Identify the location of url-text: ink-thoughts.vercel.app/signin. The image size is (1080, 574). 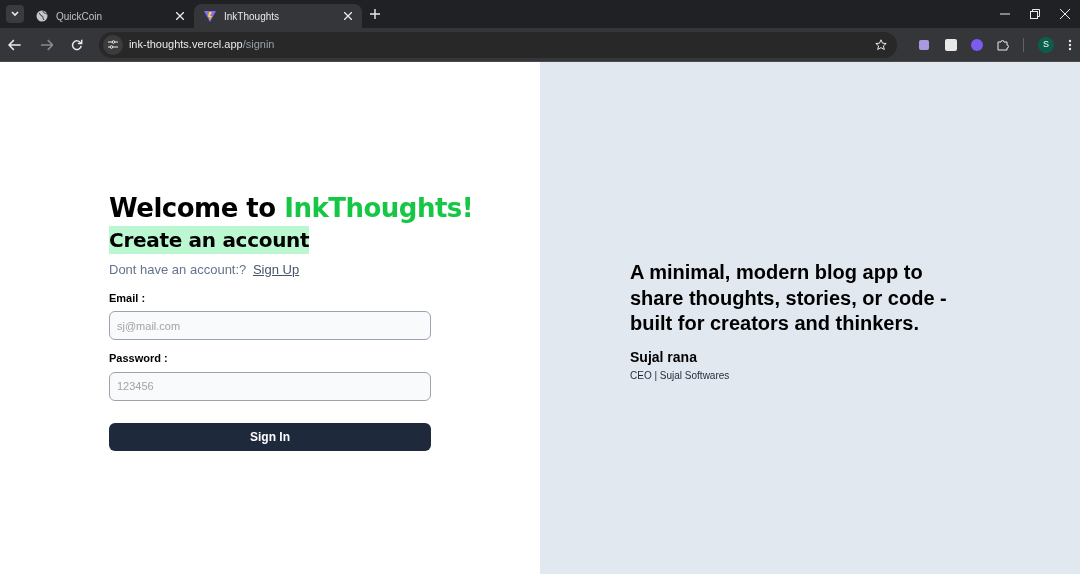
(201, 45).